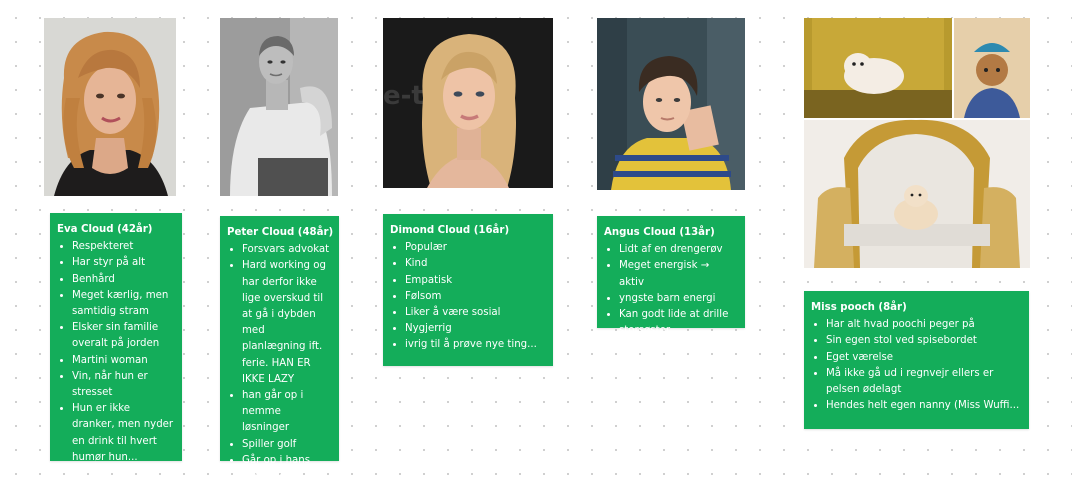  What do you see at coordinates (123, 263) in the screenshot?
I see `list-item: Har styr på alt` at bounding box center [123, 263].